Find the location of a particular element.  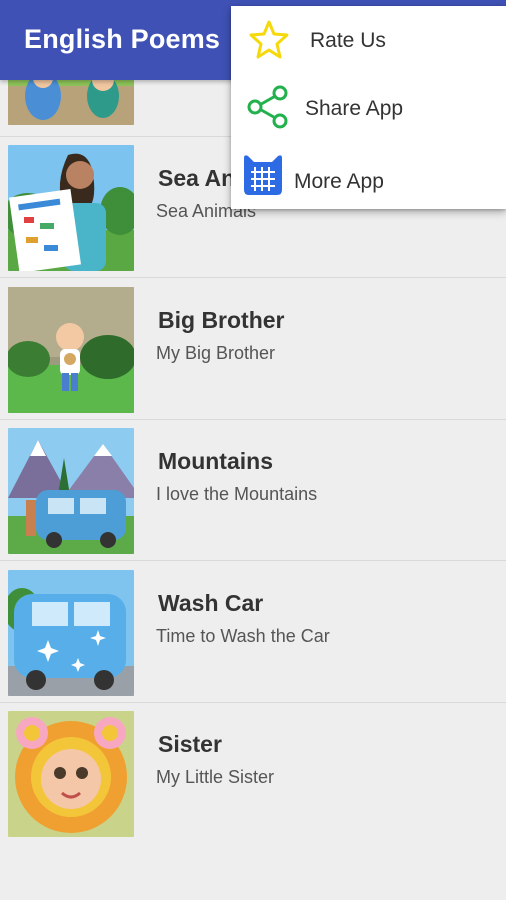

poem-subtitle: My Big Brother is located at coordinates (216, 353).